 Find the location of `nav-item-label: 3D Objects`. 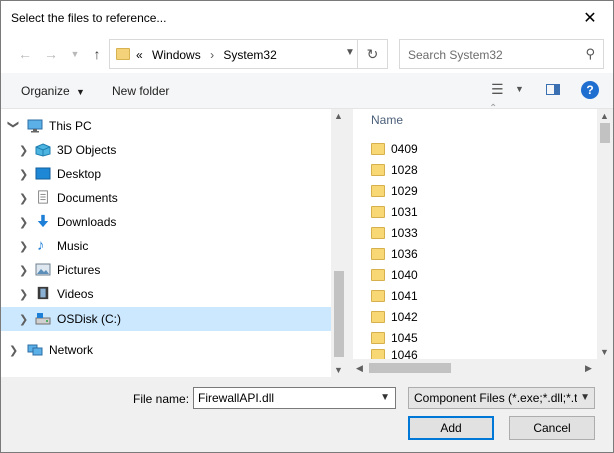

nav-item-label: 3D Objects is located at coordinates (87, 150).